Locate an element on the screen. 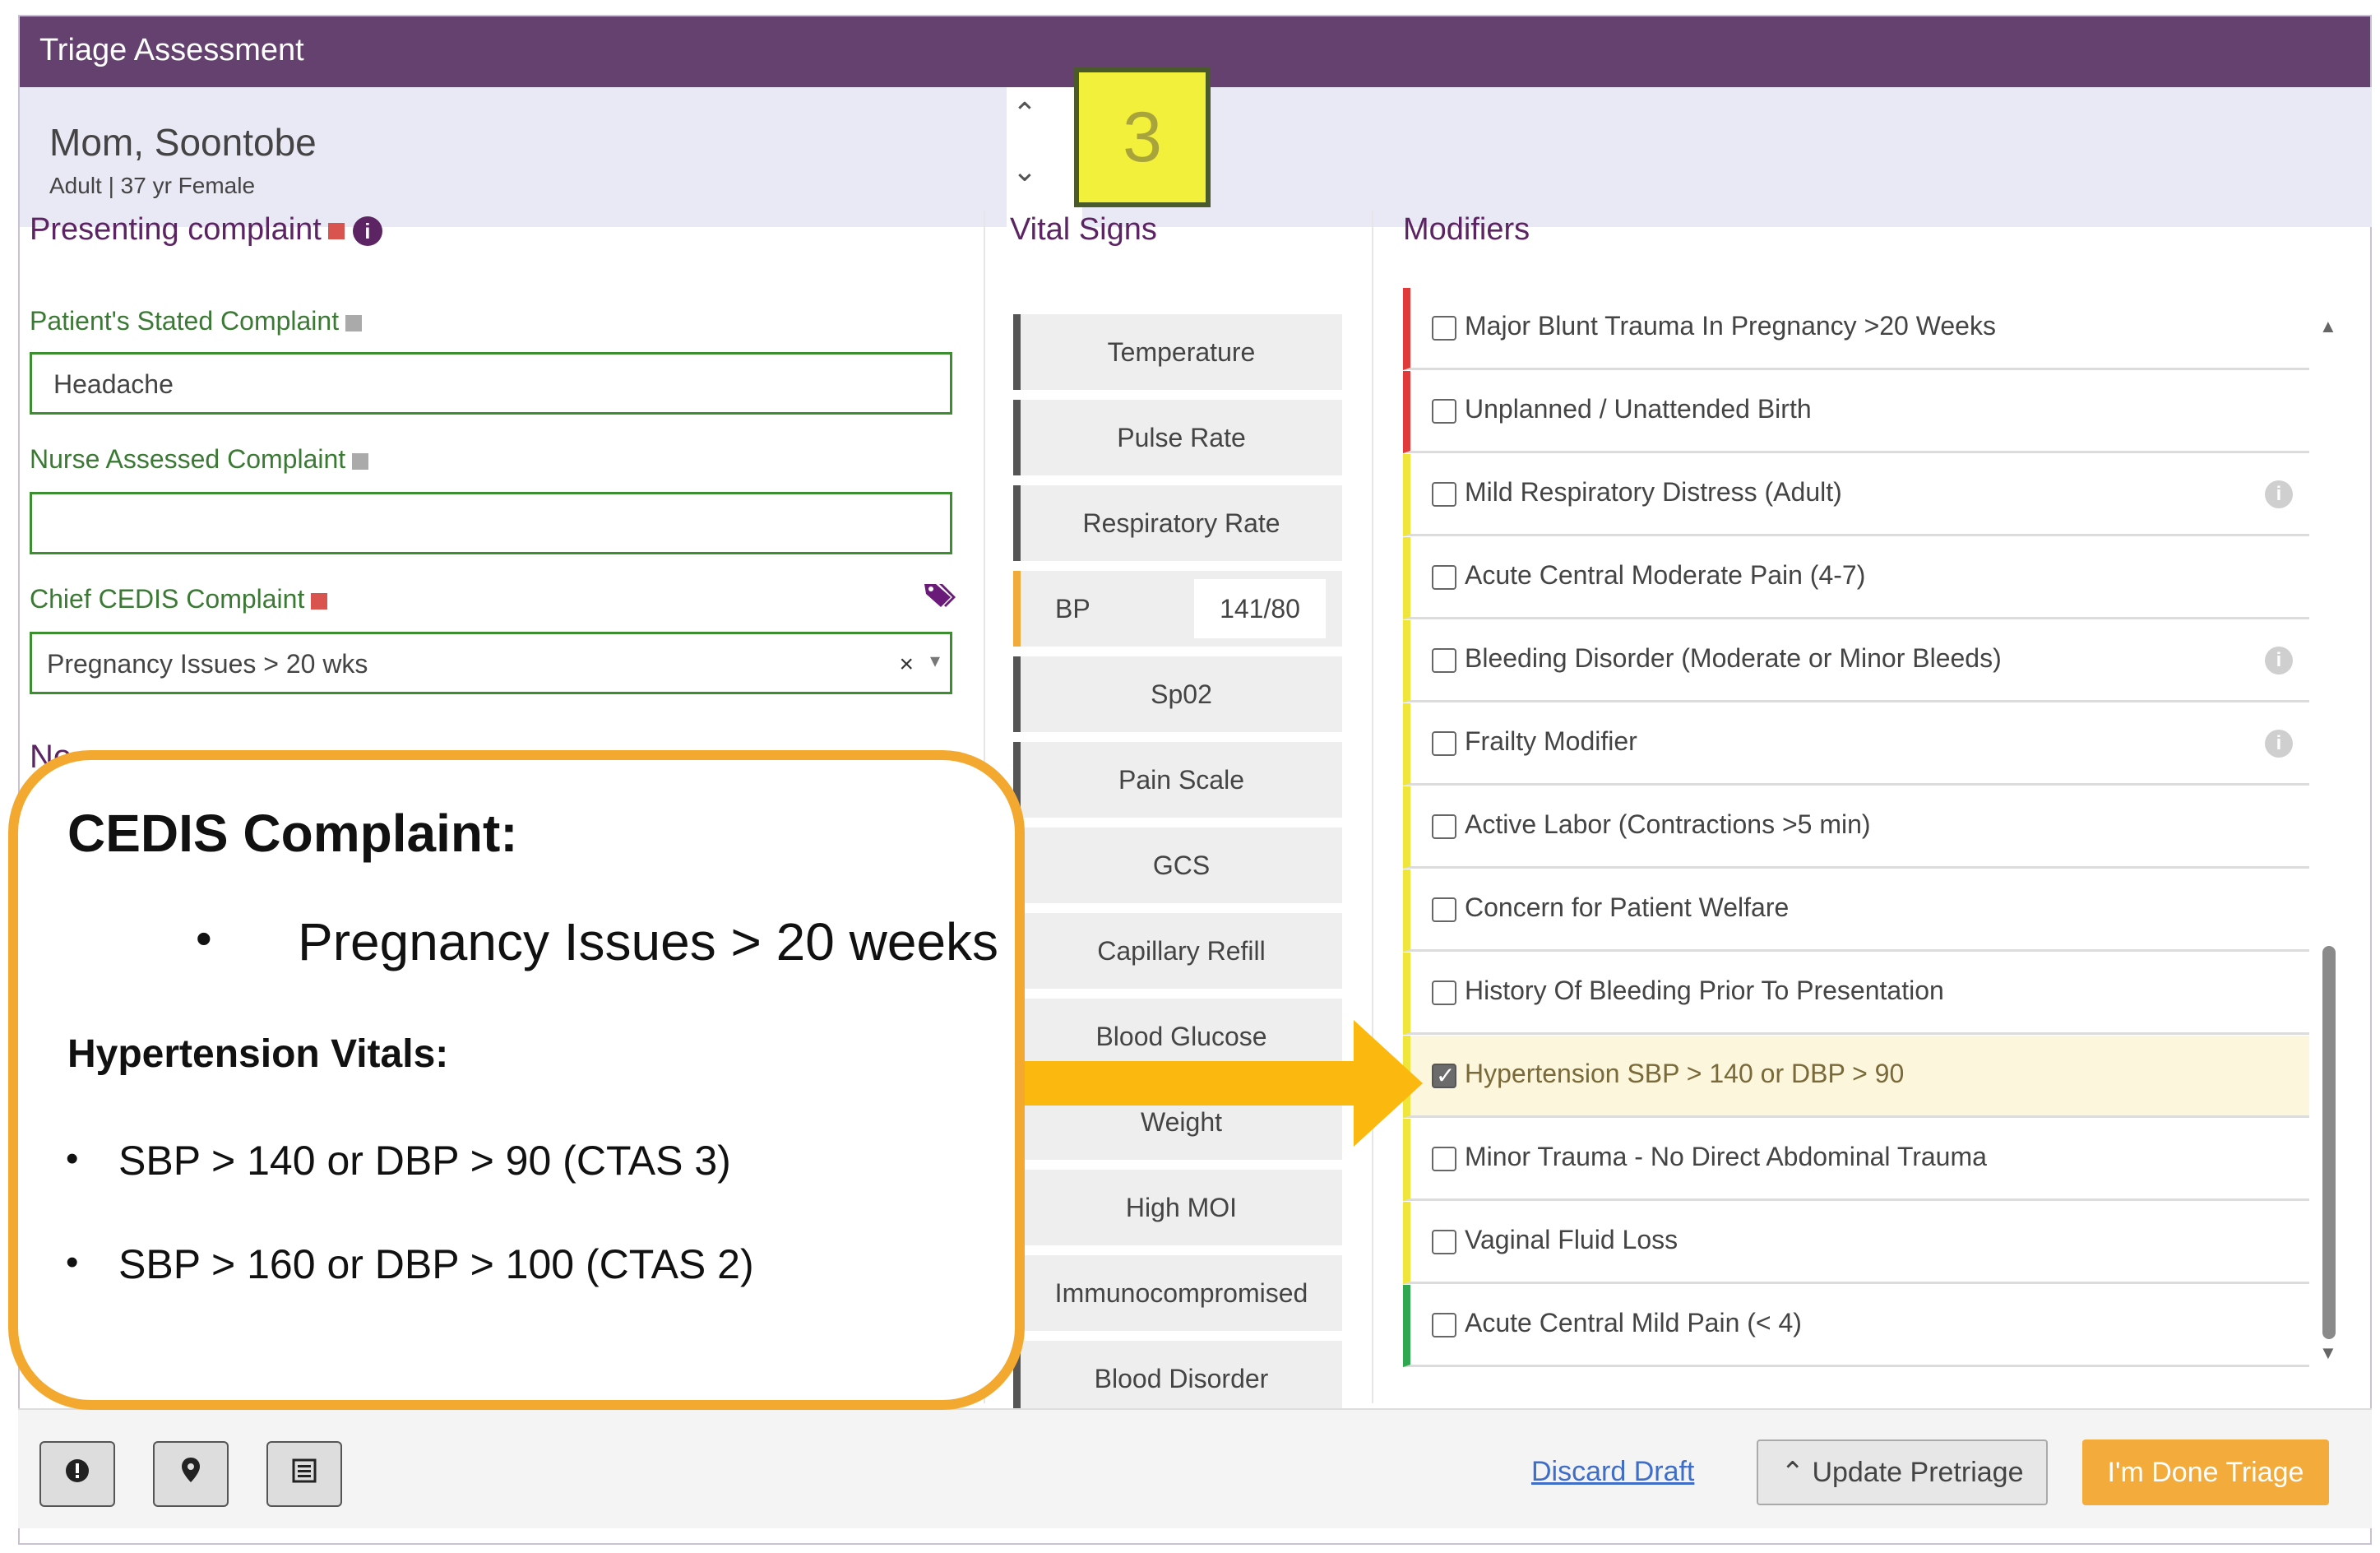 The image size is (2380, 1553). vital-sign-high-moi: High MOI is located at coordinates (1177, 1207).